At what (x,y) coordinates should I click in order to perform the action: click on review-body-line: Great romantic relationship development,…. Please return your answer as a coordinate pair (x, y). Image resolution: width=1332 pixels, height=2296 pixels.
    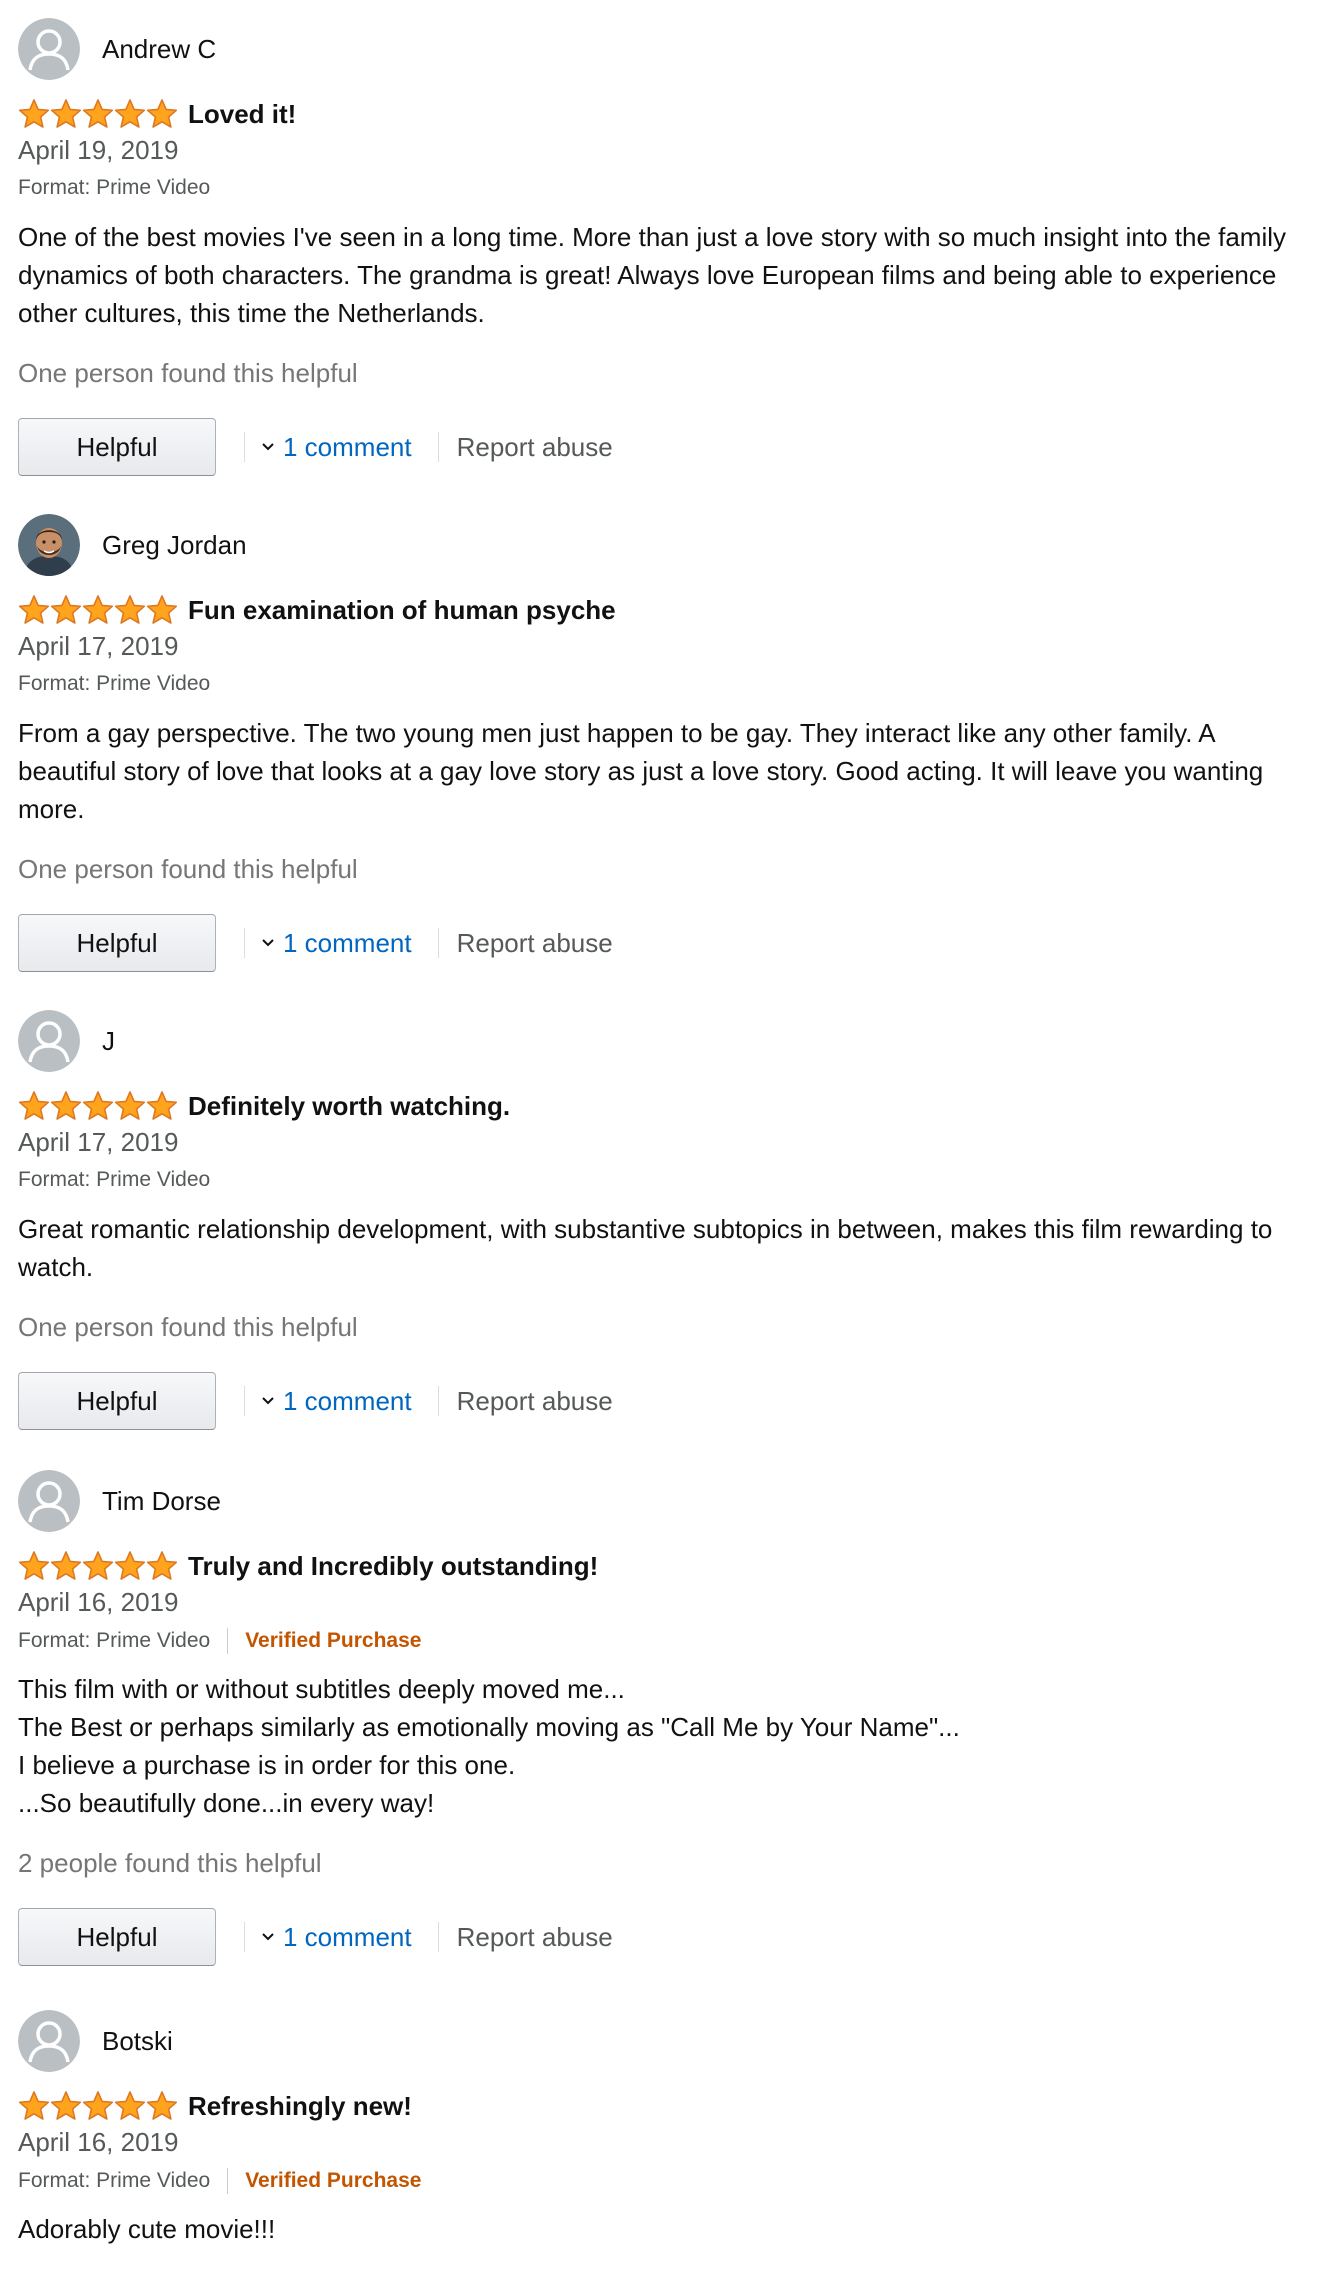
    Looking at the image, I should click on (645, 1248).